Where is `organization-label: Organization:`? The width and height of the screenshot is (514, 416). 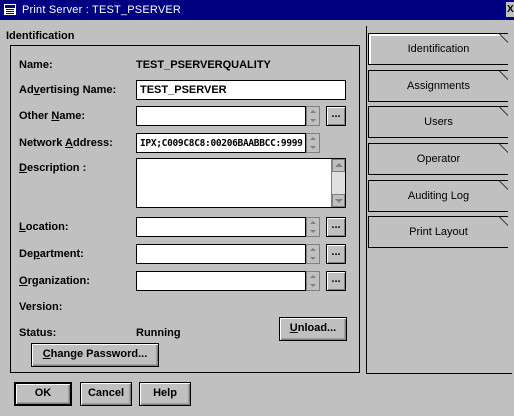 organization-label: Organization: is located at coordinates (54, 281).